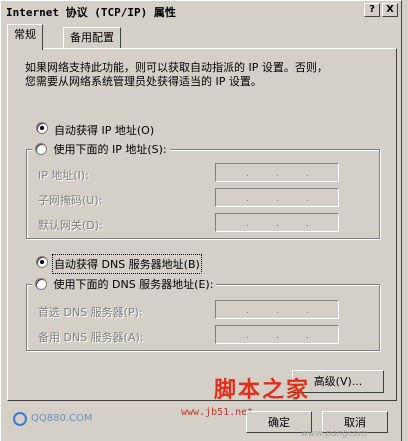  I want to click on close-button: X, so click(390, 10).